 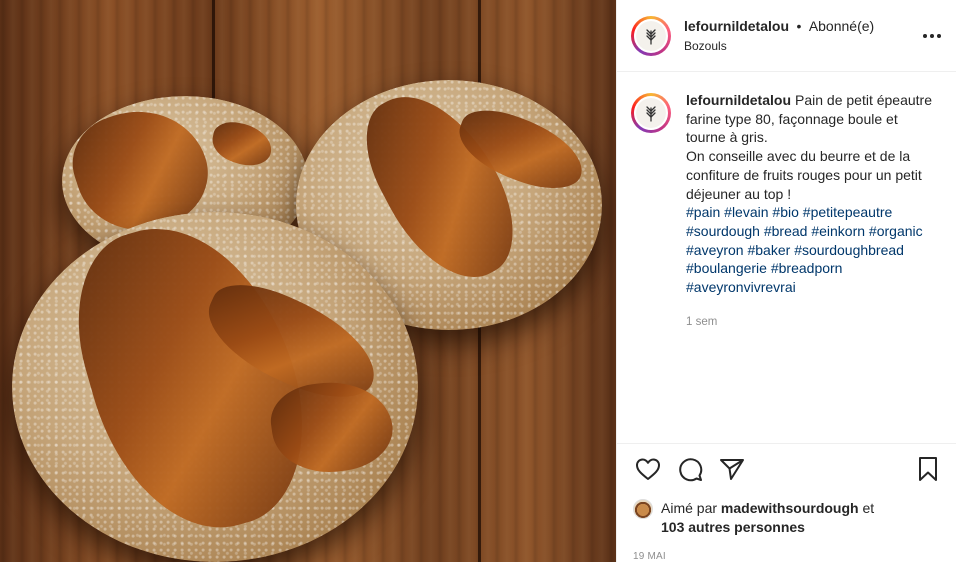 I want to click on hashtag-link: #einkorn, so click(x=838, y=231).